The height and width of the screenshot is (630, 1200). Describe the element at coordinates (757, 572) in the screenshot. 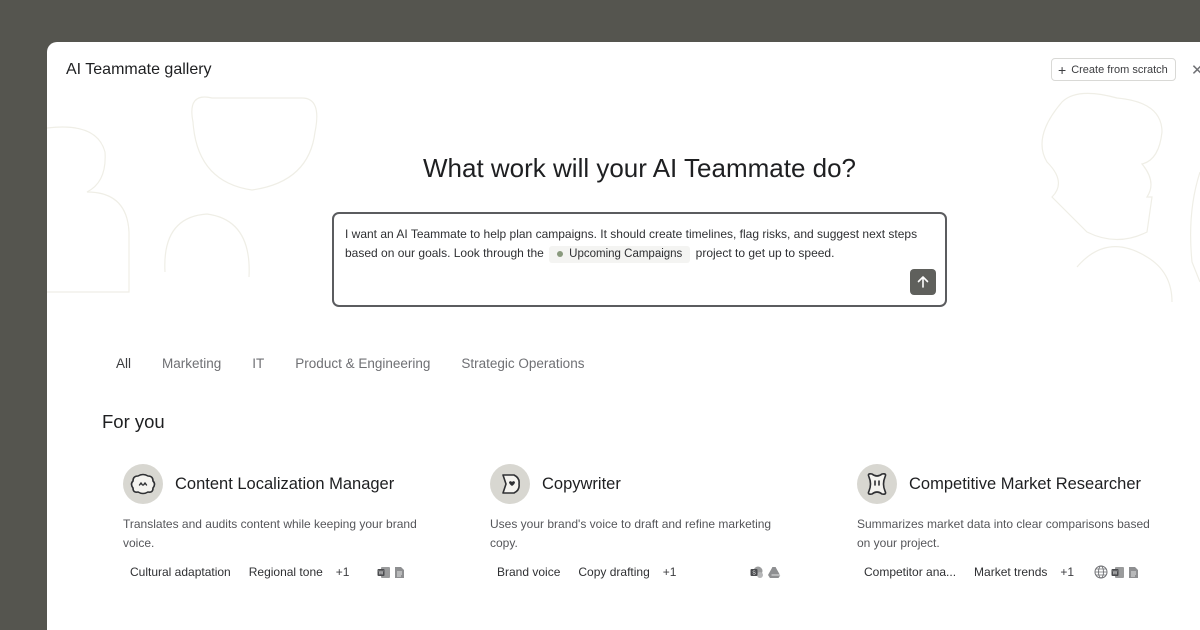

I see `sharepoint-icon: S` at that location.